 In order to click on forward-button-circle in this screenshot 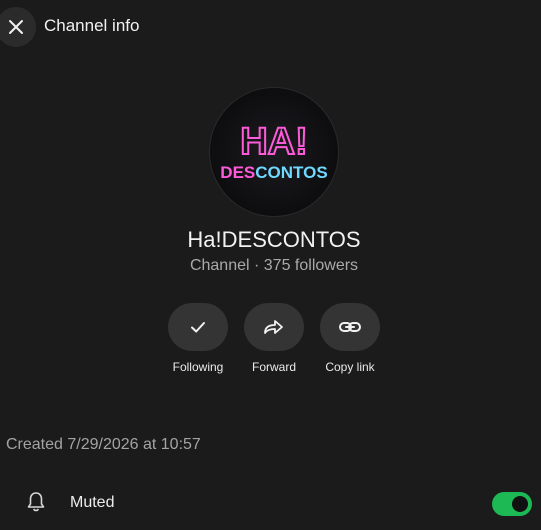, I will do `click(274, 327)`.